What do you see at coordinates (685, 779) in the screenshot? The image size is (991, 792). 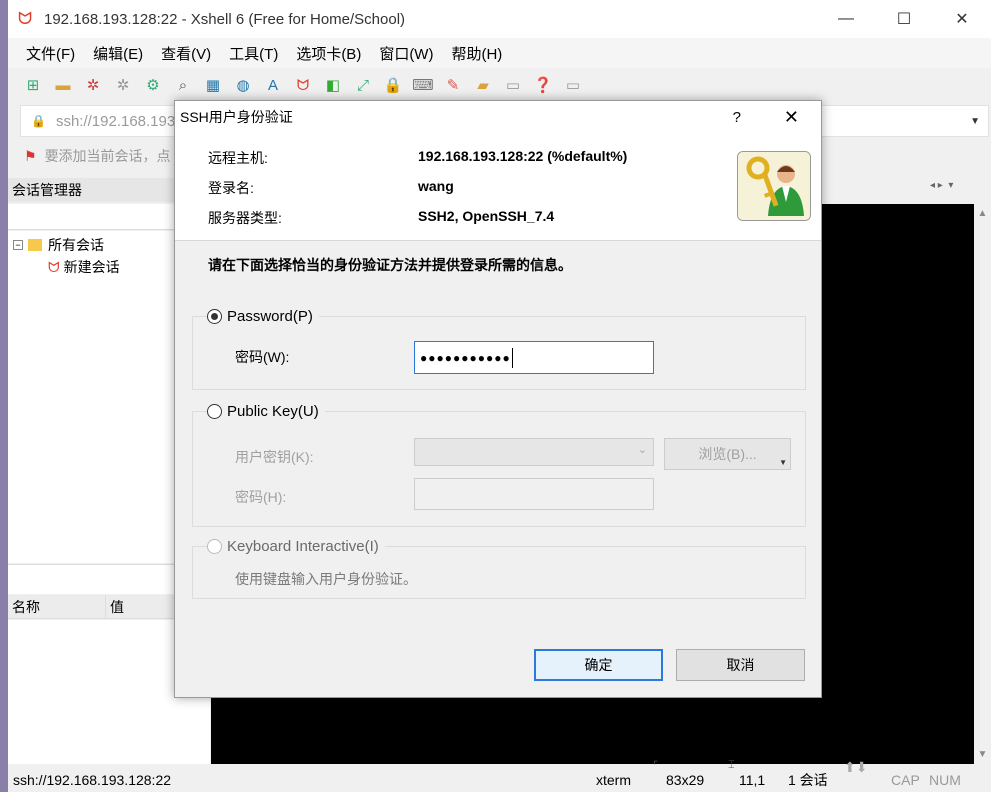 I see `status-size: 83x29` at bounding box center [685, 779].